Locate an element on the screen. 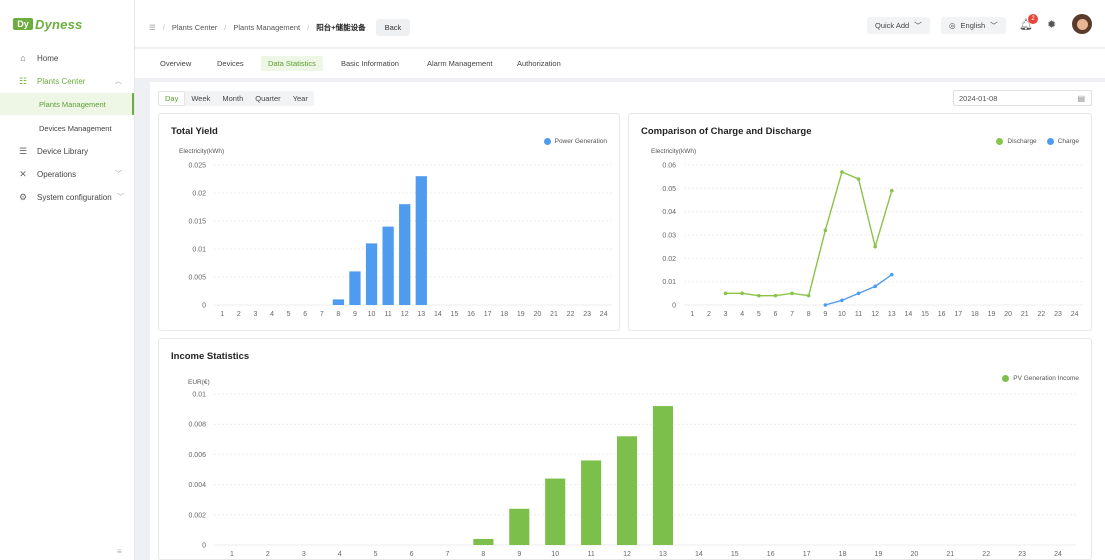 The height and width of the screenshot is (560, 1105). x-tick-label: 11 is located at coordinates (858, 314).